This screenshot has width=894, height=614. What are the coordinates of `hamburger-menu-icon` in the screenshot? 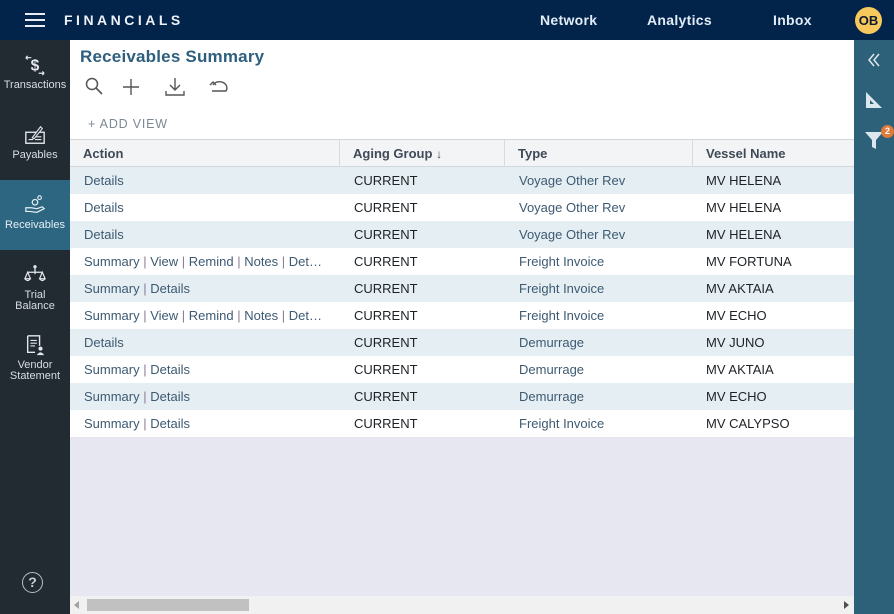 It's located at (35, 20).